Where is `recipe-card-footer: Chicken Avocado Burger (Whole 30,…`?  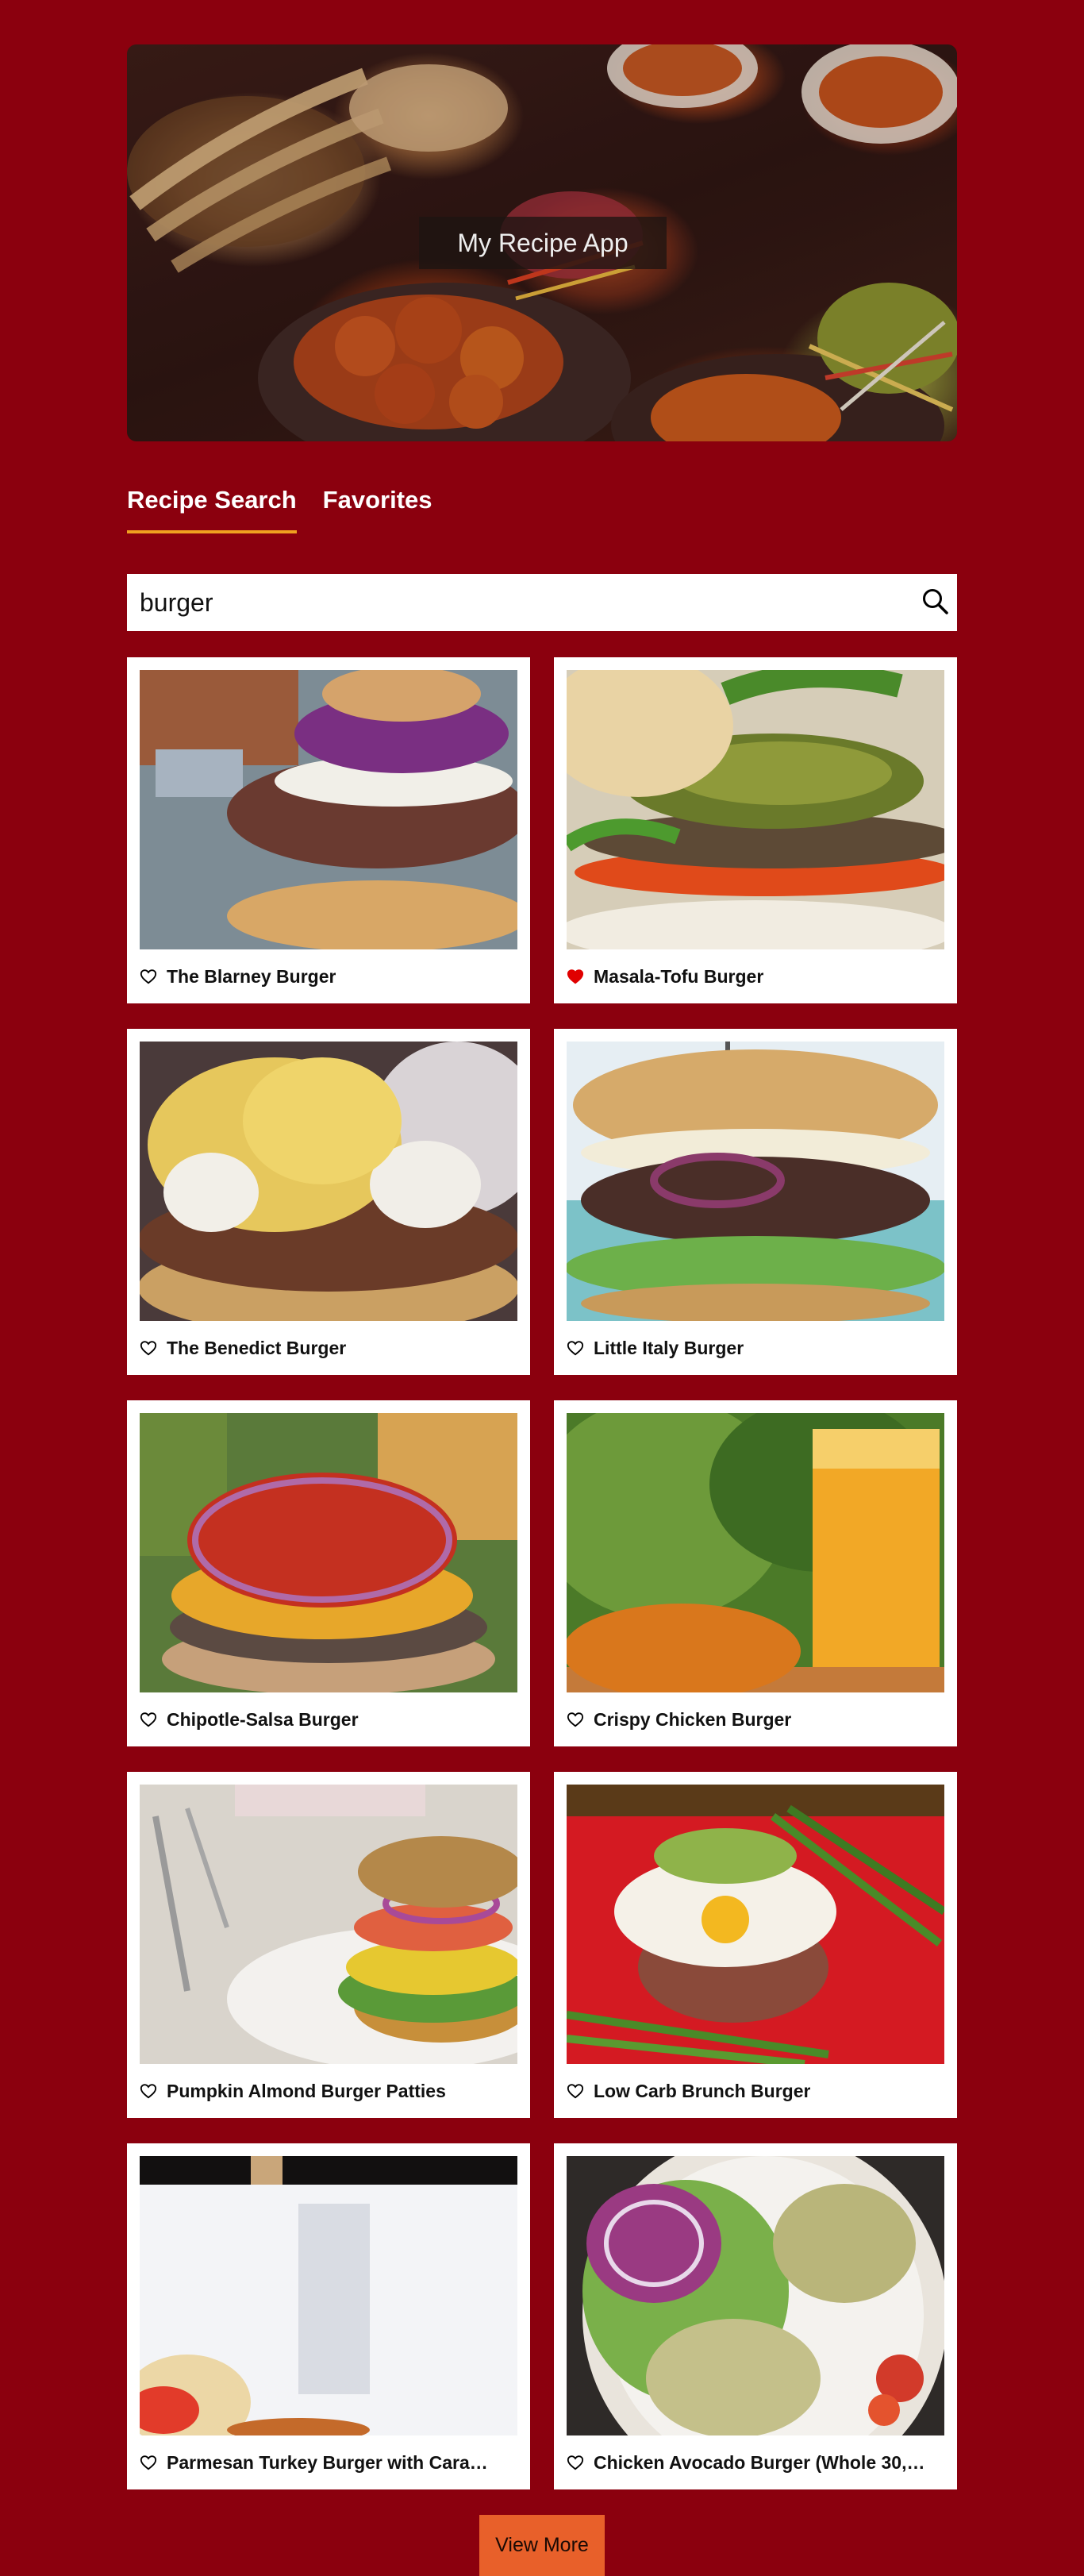 recipe-card-footer: Chicken Avocado Burger (Whole 30,… is located at coordinates (755, 2462).